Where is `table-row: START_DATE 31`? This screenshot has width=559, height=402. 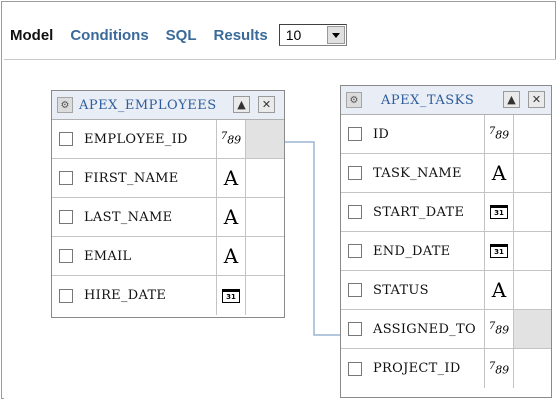 table-row: START_DATE 31 is located at coordinates (446, 212).